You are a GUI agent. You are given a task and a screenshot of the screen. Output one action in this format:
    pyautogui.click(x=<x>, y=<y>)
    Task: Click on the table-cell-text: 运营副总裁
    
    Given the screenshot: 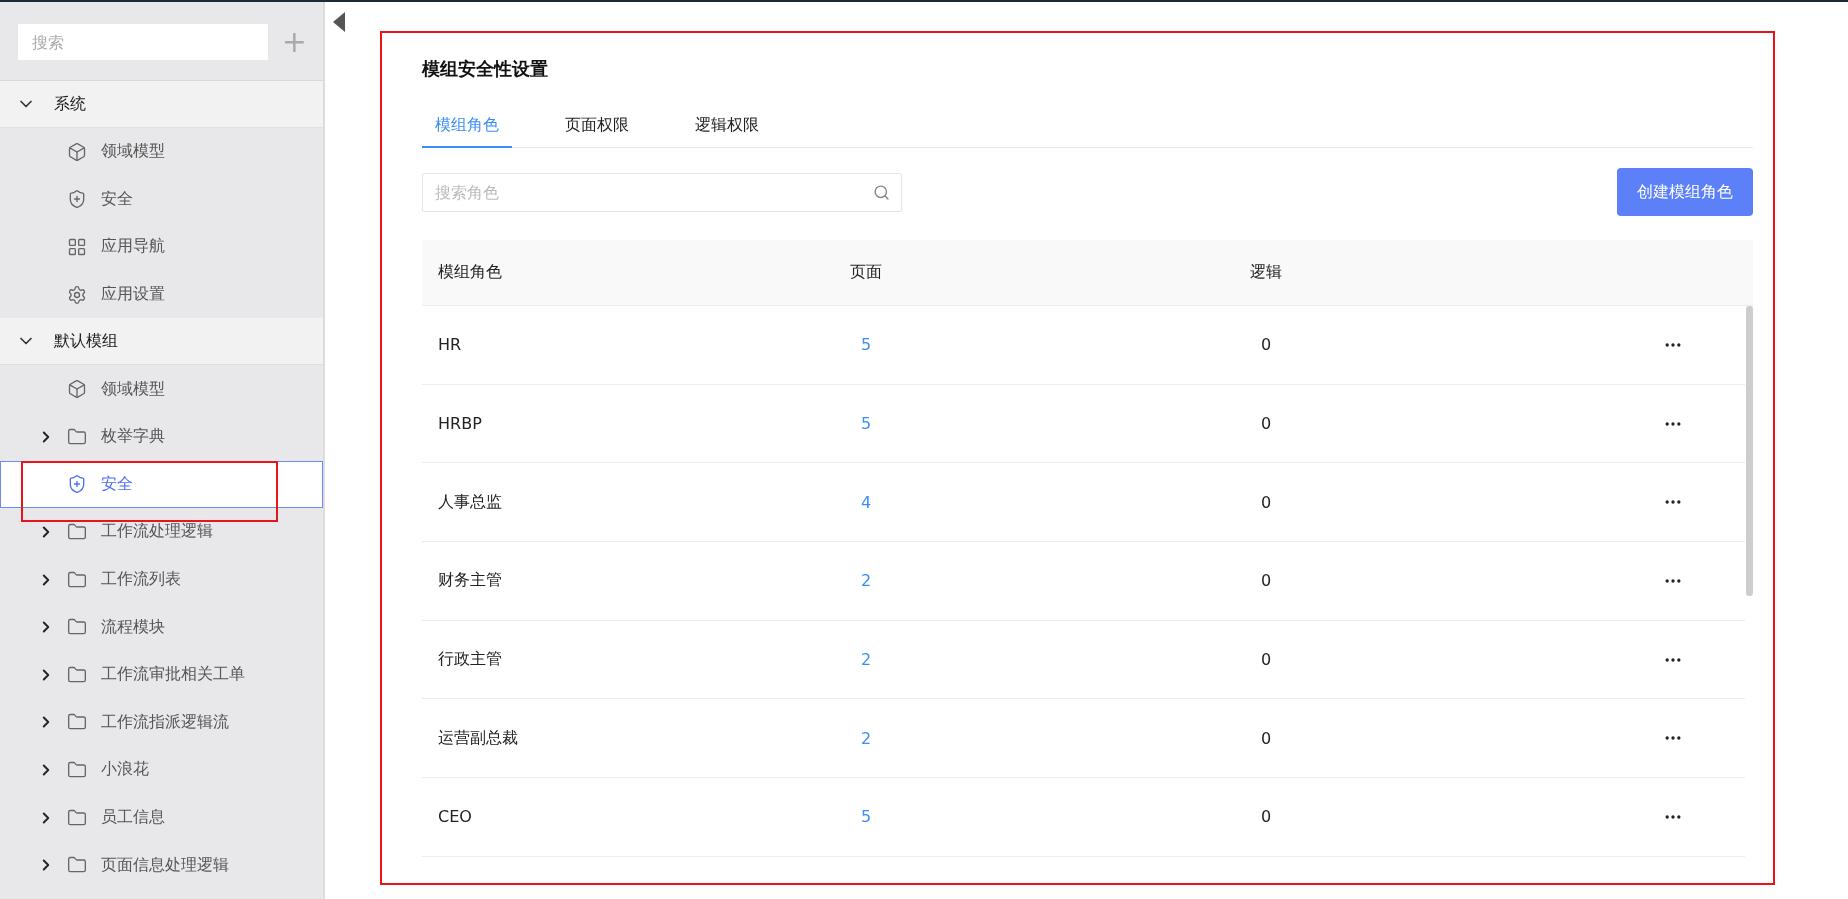 What is the action you would take?
    pyautogui.click(x=477, y=738)
    